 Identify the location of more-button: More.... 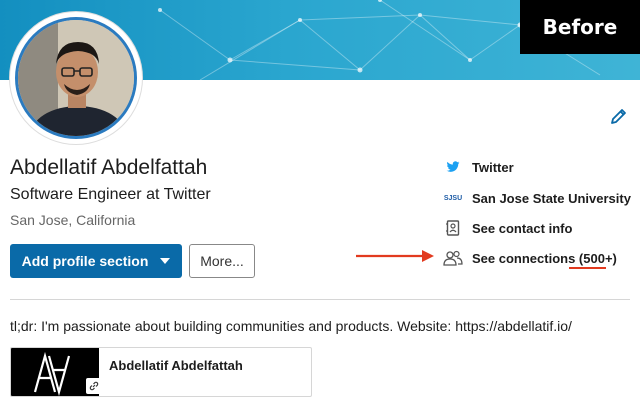
(222, 261).